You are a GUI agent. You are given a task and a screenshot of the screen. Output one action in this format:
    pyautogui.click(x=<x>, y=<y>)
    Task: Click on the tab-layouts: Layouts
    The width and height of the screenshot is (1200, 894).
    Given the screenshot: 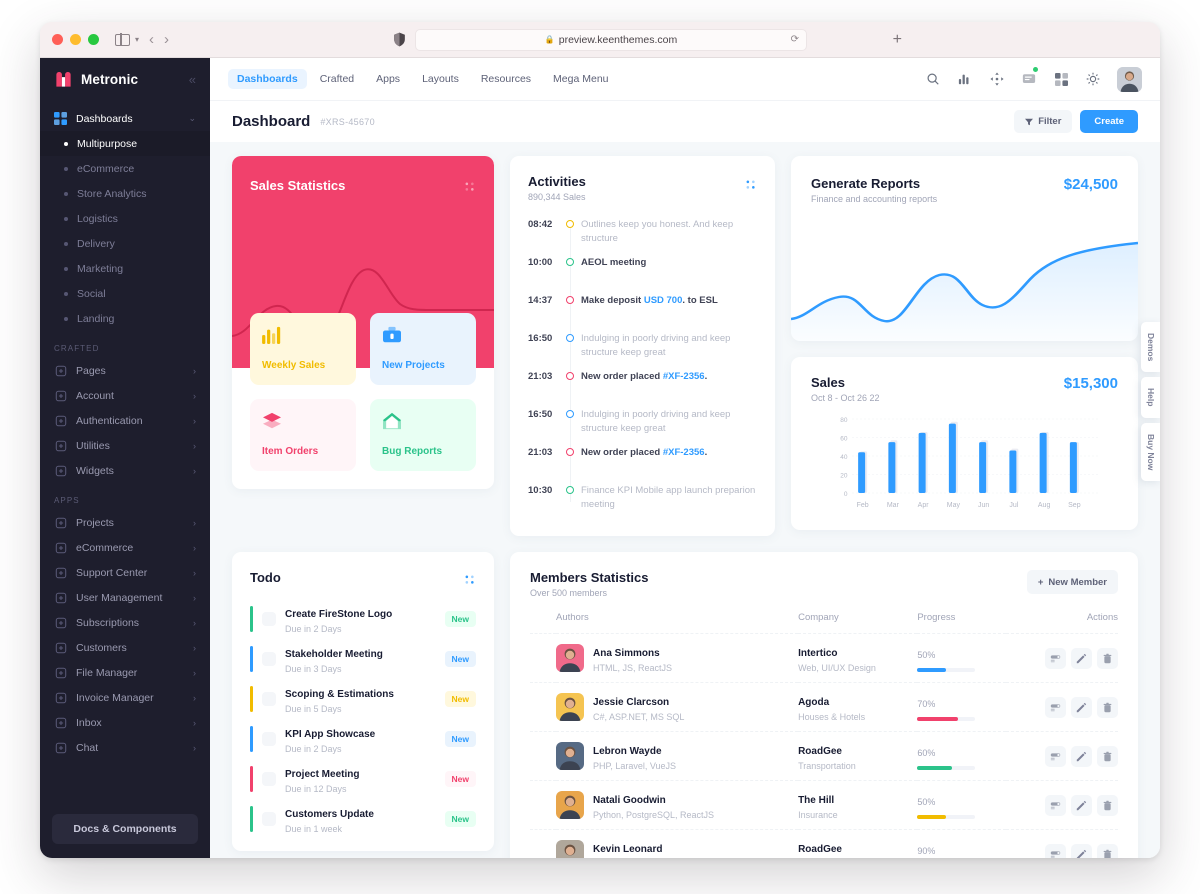 What is the action you would take?
    pyautogui.click(x=440, y=79)
    